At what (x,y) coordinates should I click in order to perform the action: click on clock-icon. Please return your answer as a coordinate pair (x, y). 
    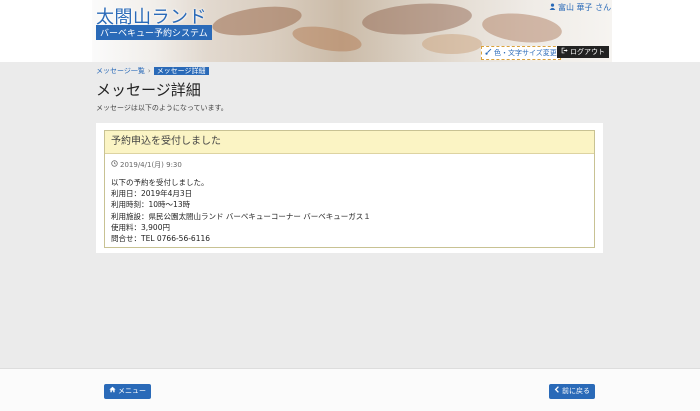
    Looking at the image, I should click on (114, 164).